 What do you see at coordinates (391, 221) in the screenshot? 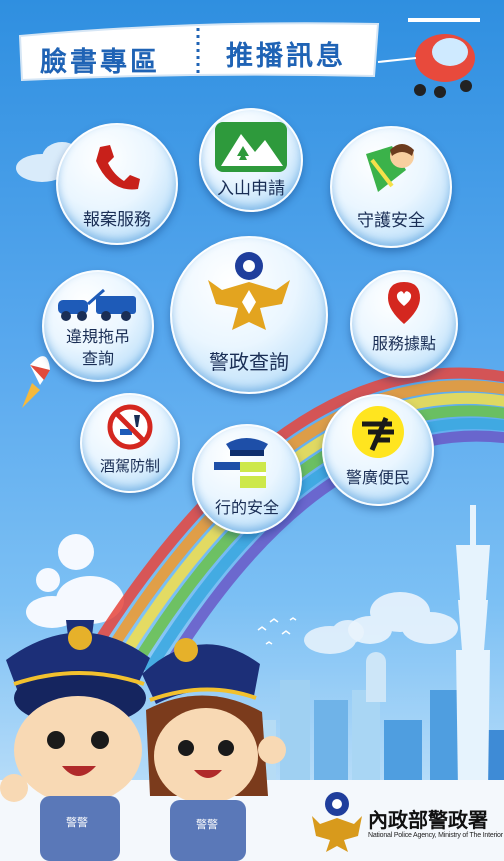
I see `guard-safety-label: 守護安全` at bounding box center [391, 221].